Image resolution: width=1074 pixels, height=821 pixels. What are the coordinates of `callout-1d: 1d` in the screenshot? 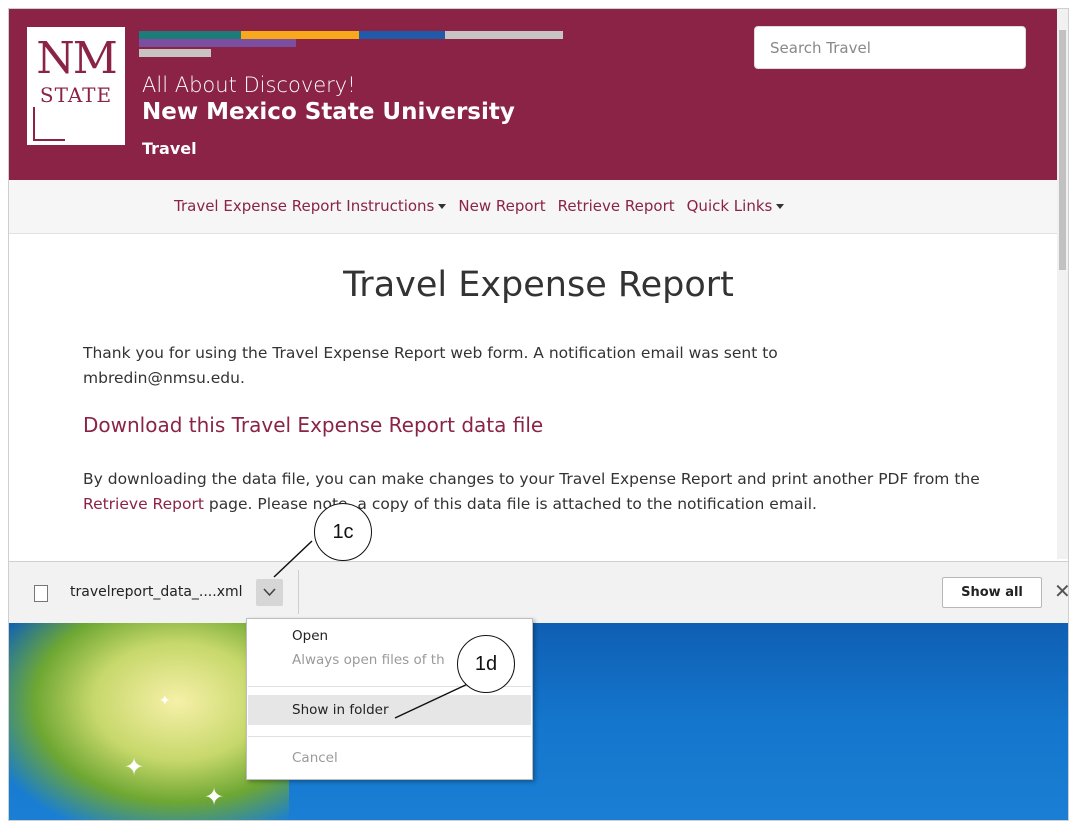 It's located at (486, 664).